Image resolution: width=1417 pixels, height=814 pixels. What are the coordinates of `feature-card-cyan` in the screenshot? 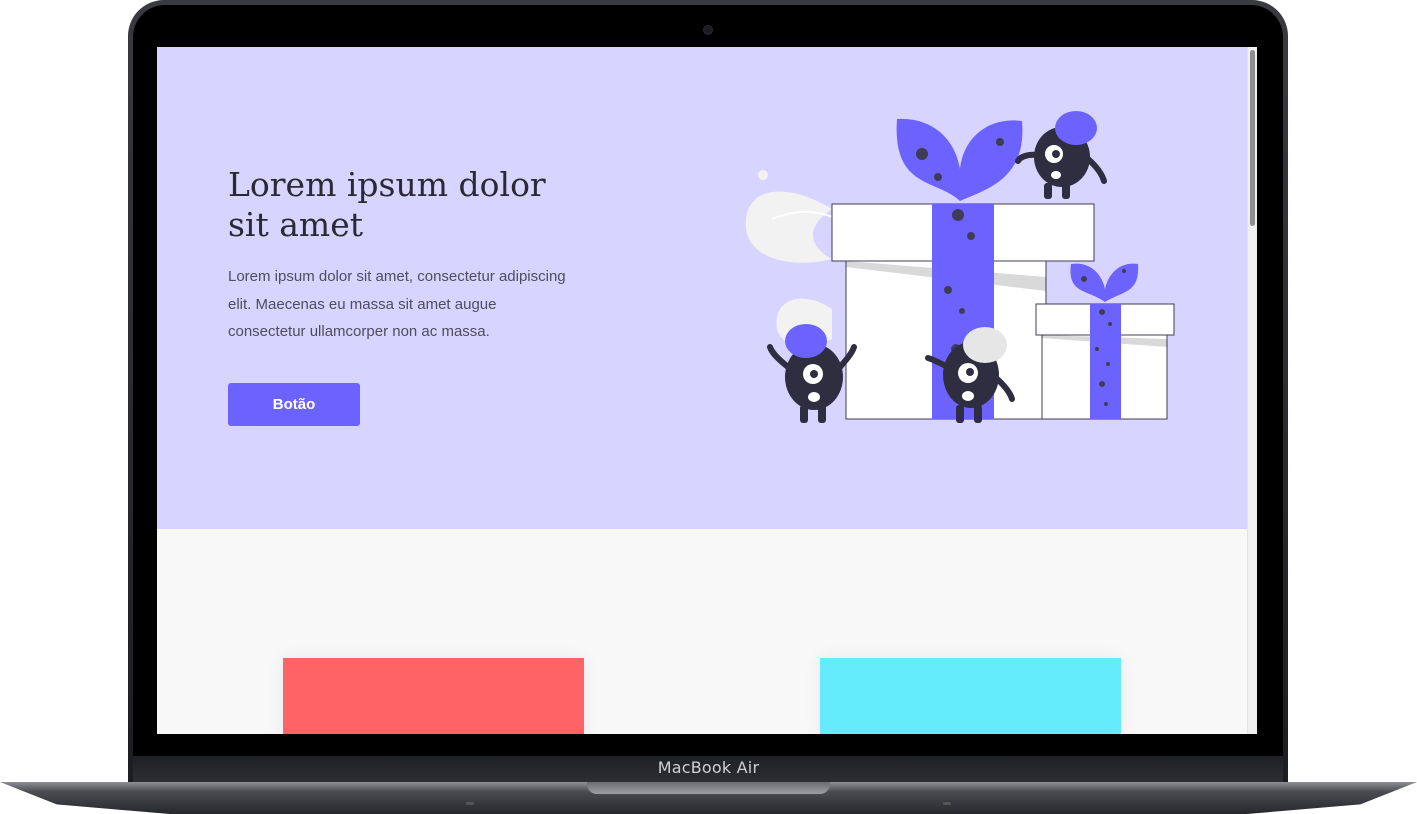 It's located at (970, 696).